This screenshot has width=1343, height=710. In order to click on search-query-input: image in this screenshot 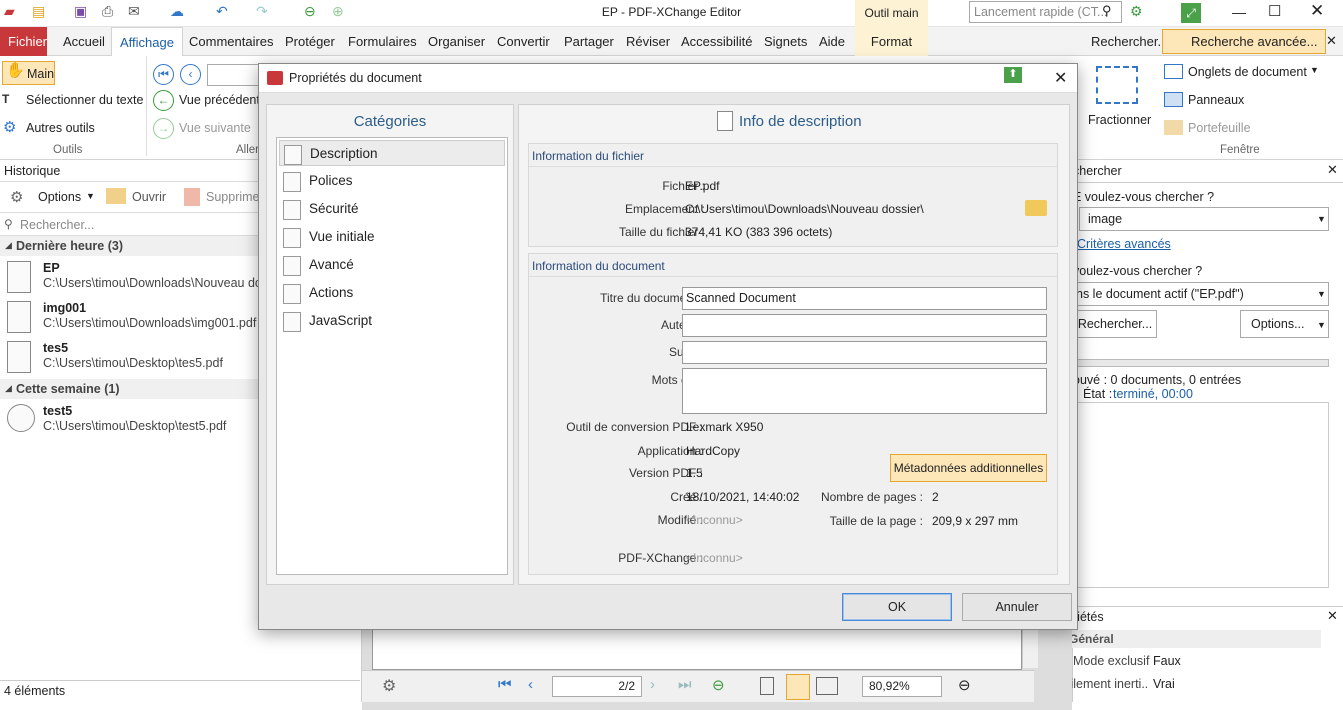, I will do `click(1204, 219)`.